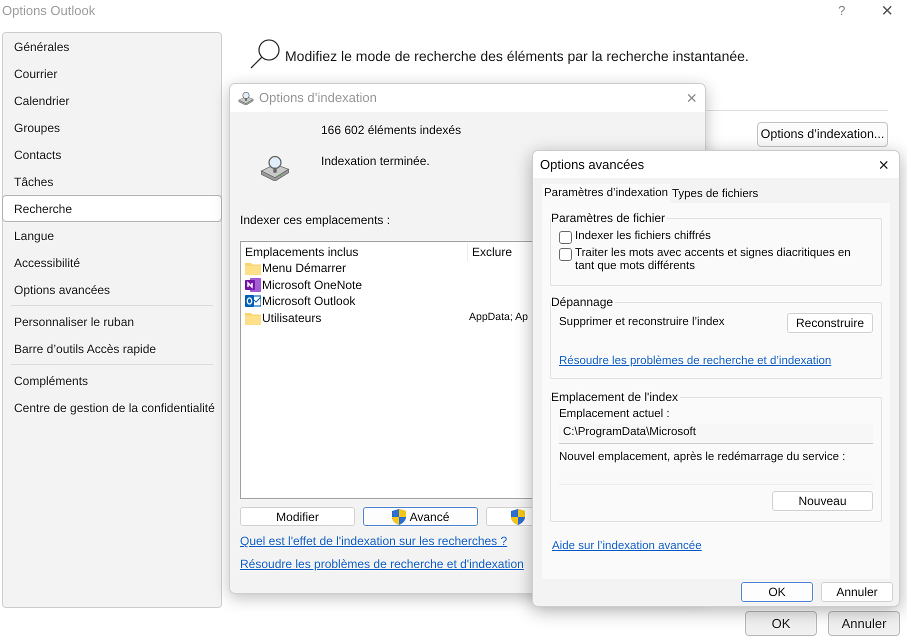 This screenshot has height=641, width=907. Describe the element at coordinates (297, 516) in the screenshot. I see `button: Modifier` at that location.